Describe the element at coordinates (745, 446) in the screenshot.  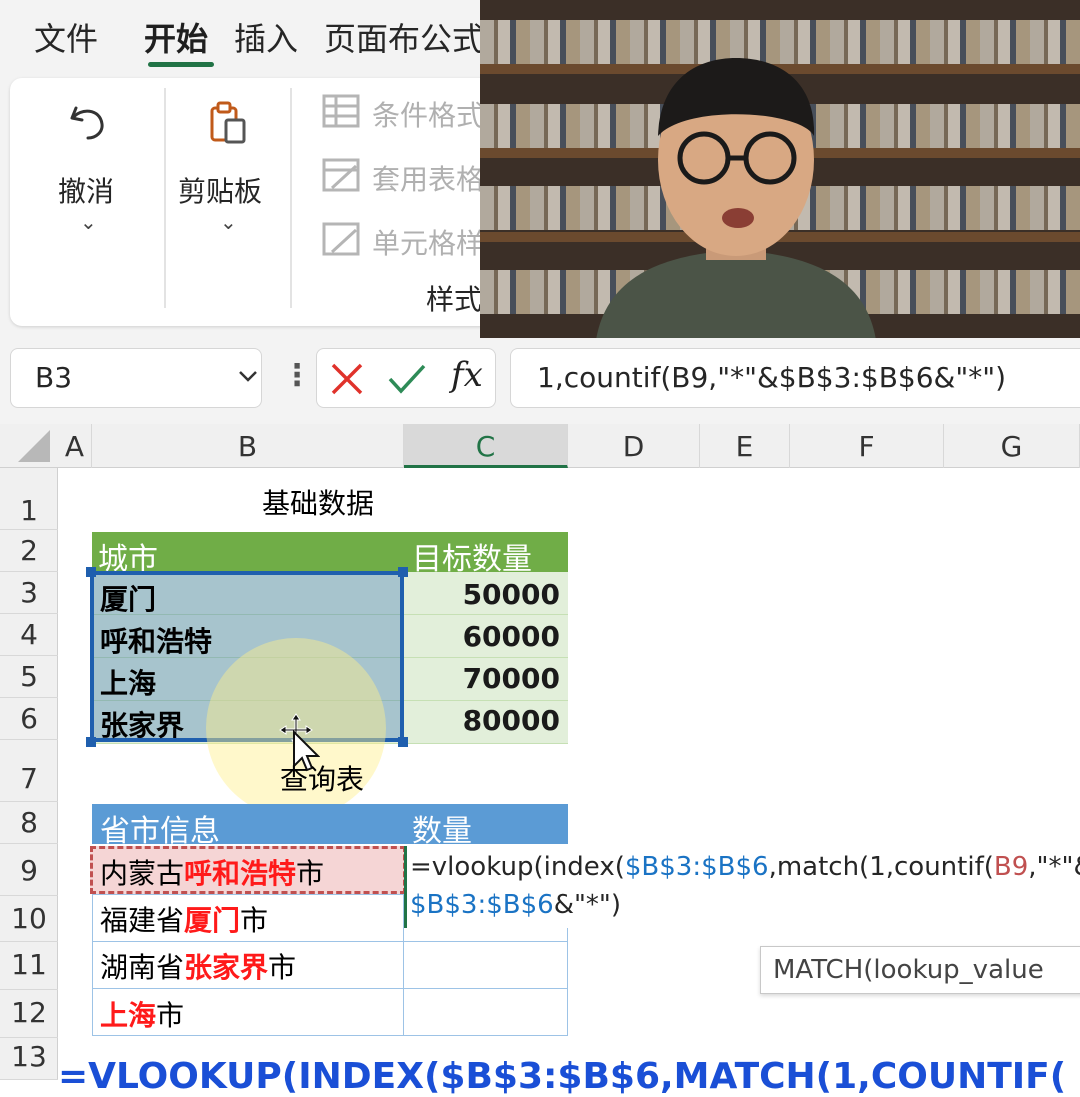
I see `column-header-e: E` at that location.